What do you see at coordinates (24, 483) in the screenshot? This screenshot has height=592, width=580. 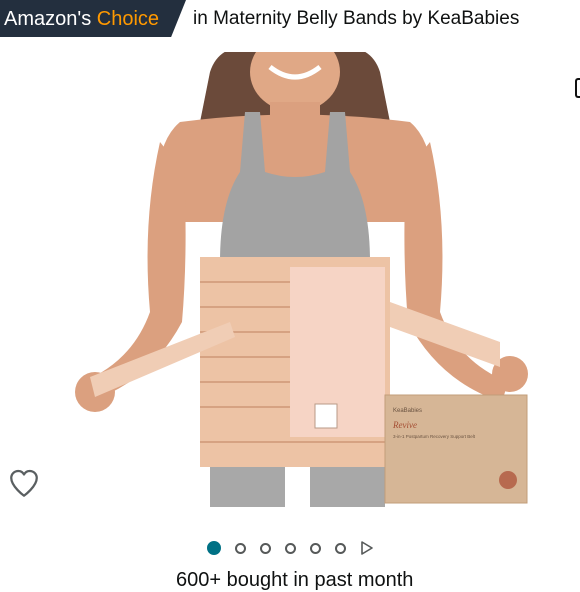 I see `heart-outline-icon` at bounding box center [24, 483].